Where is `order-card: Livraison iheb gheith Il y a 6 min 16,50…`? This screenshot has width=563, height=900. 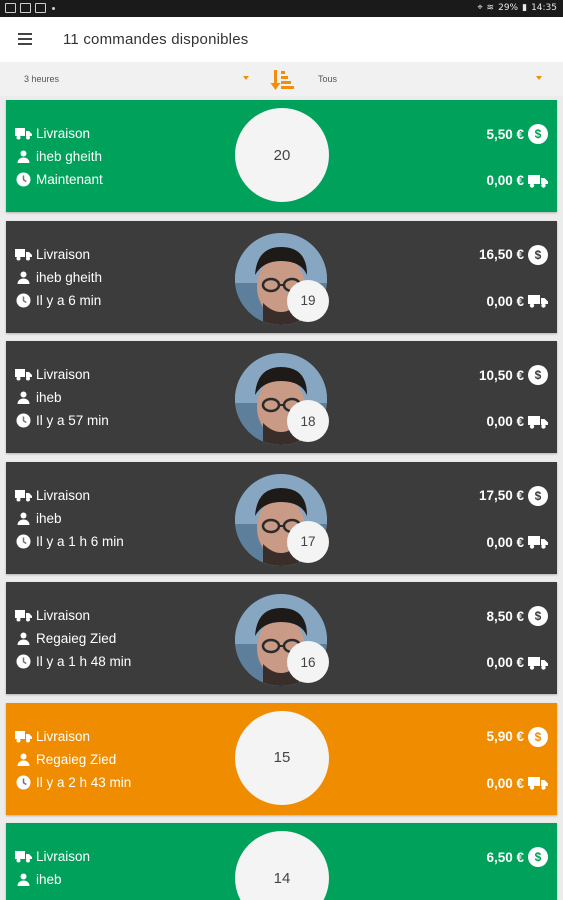 order-card: Livraison iheb gheith Il y a 6 min 16,50… is located at coordinates (281, 276).